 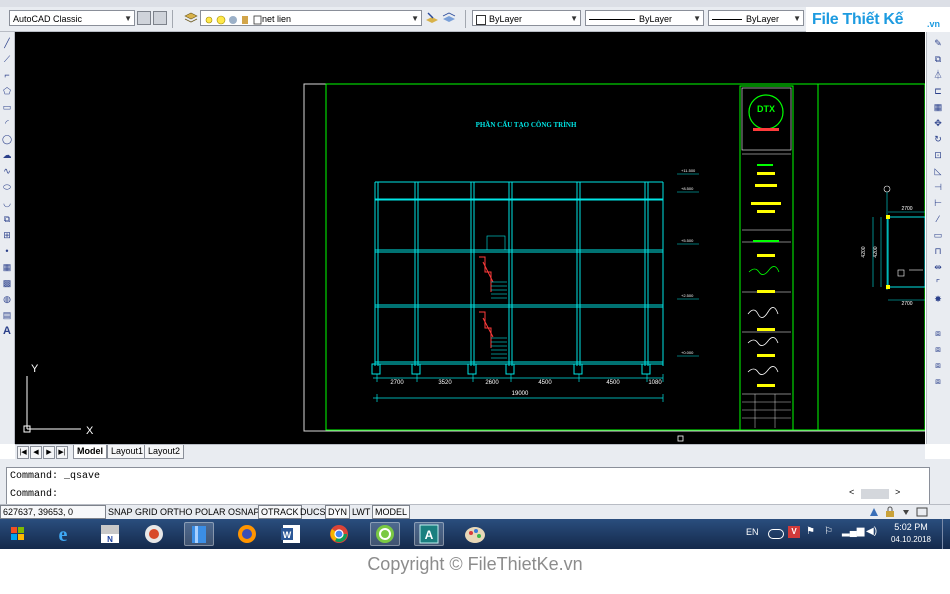 I want to click on next-tab-icon: ▶, so click(x=49, y=452).